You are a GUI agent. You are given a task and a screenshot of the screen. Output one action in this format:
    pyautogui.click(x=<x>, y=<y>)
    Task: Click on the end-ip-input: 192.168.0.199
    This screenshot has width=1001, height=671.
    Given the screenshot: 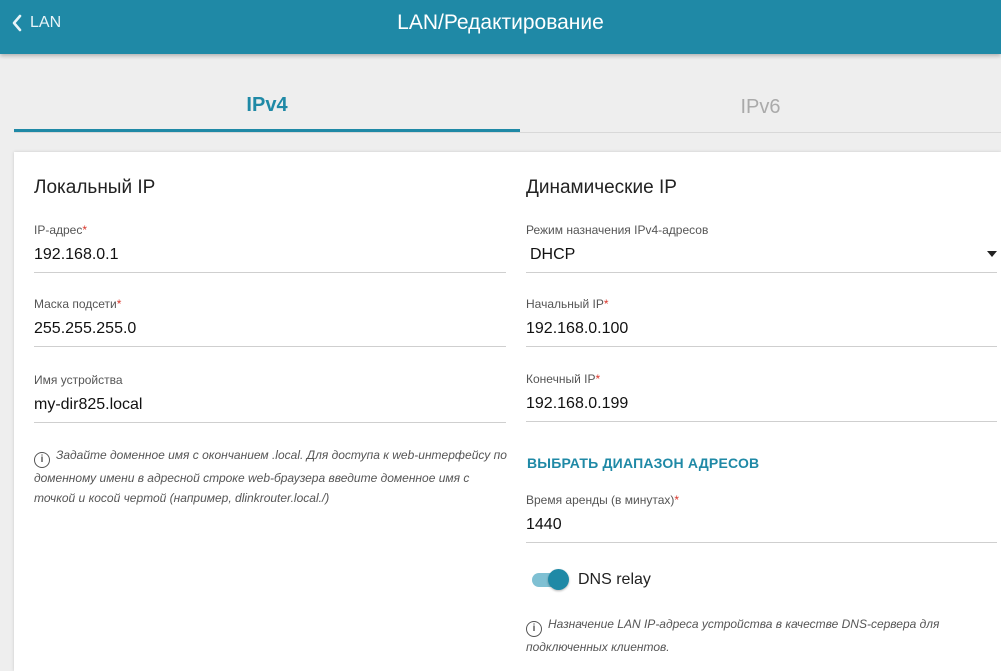 What is the action you would take?
    pyautogui.click(x=761, y=408)
    